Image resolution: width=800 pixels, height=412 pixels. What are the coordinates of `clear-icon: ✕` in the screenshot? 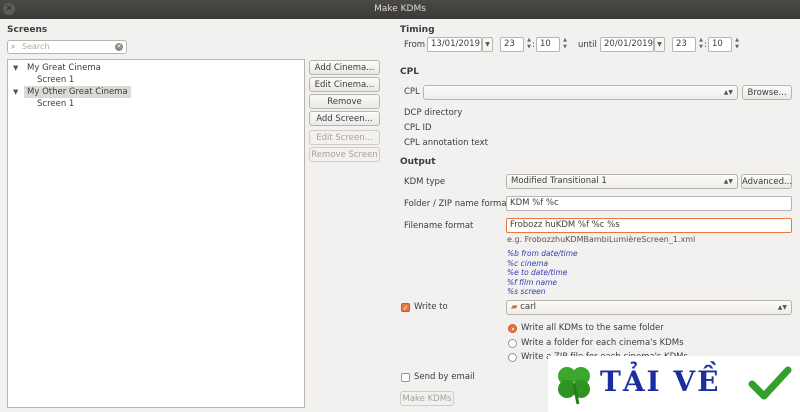 It's located at (119, 47).